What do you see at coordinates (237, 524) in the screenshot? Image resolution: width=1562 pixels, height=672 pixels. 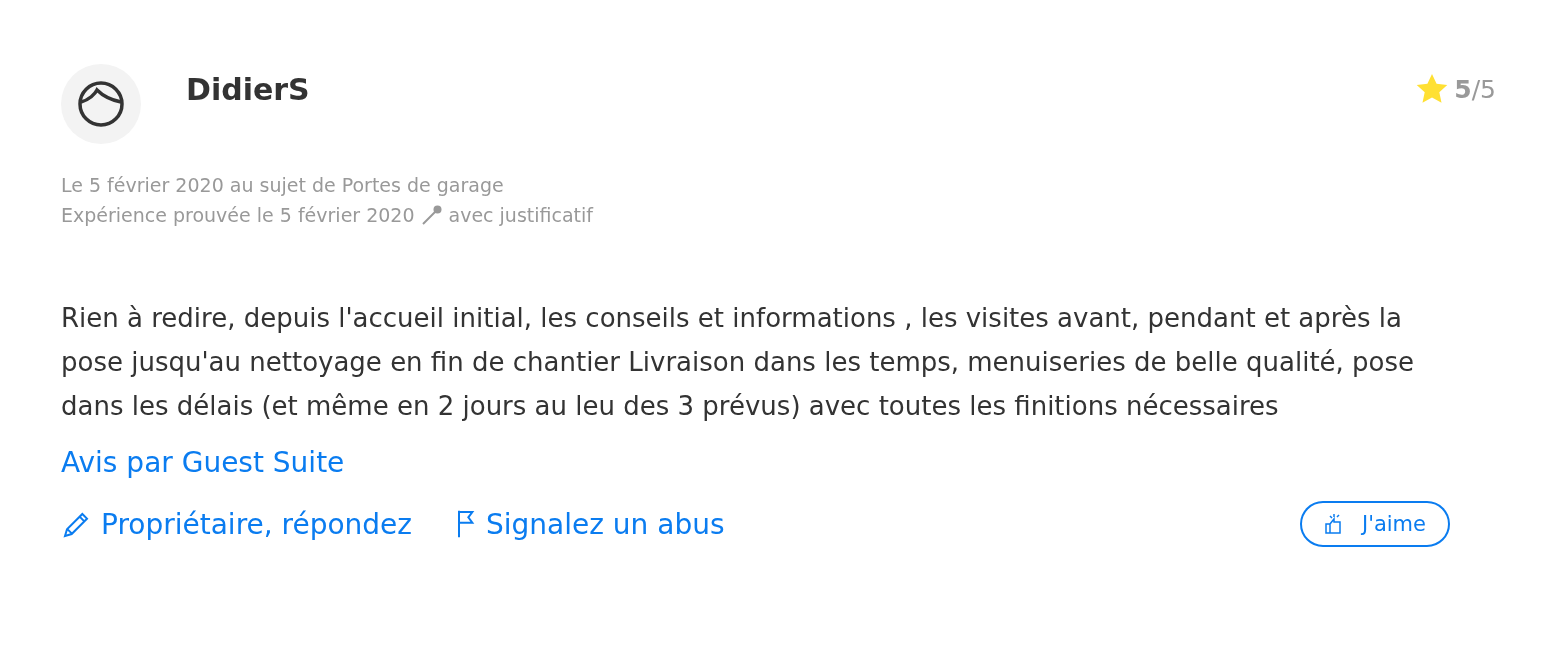 I see `reply-link: Propriétaire, répondez` at bounding box center [237, 524].